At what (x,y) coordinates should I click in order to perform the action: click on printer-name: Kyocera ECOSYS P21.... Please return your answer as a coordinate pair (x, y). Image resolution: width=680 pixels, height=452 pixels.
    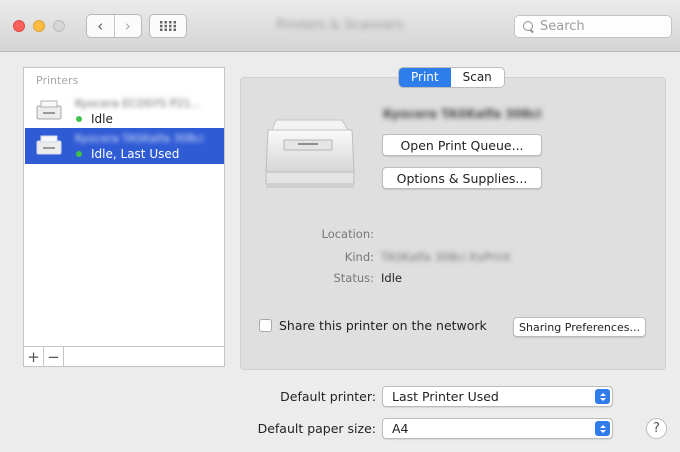
    Looking at the image, I should click on (138, 103).